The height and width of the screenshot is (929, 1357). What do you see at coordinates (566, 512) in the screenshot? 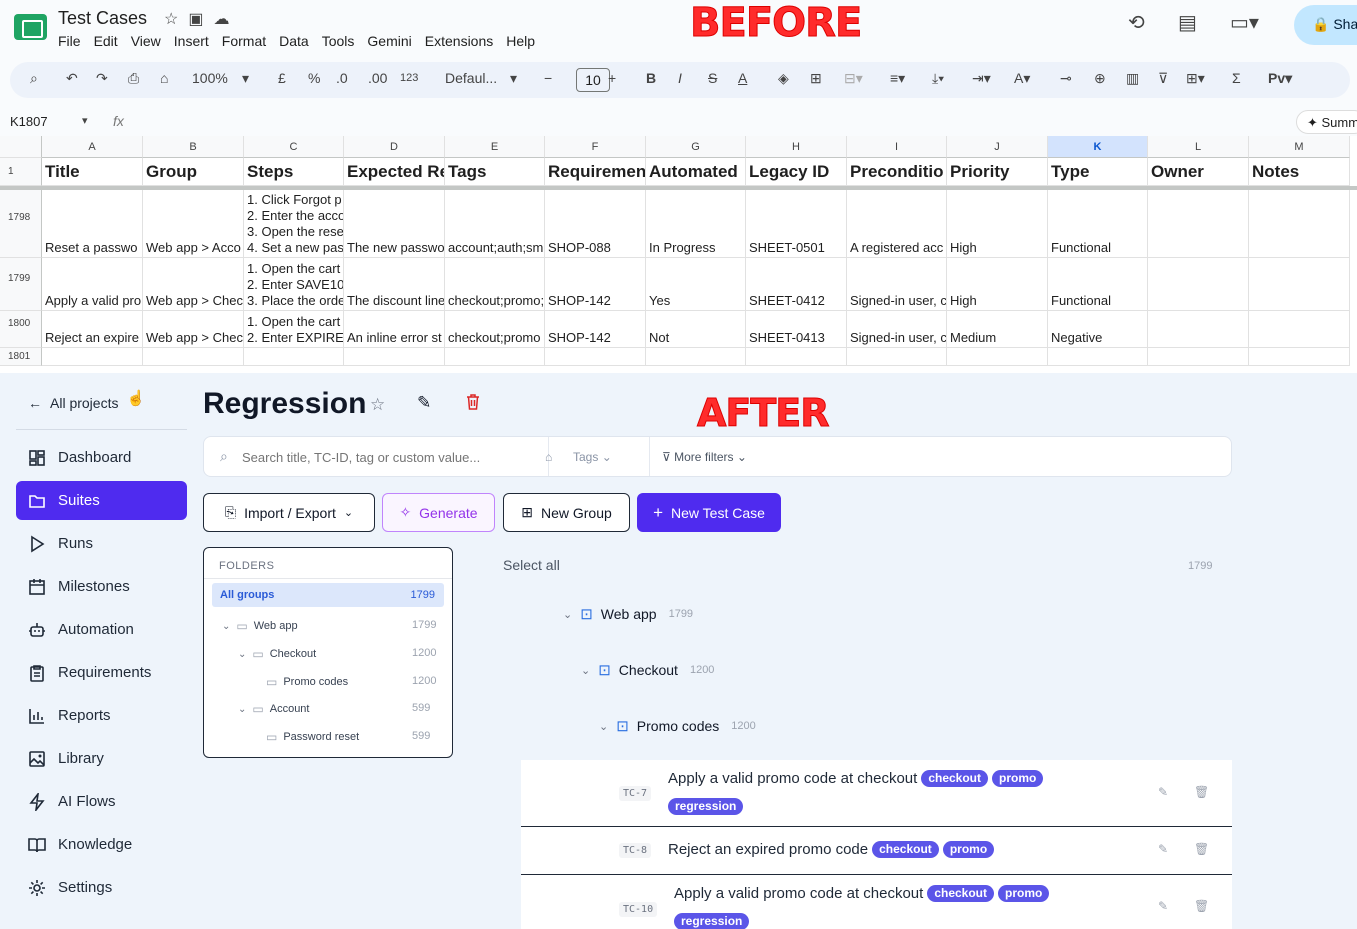
I see `new-group-button: ⊞ New Group` at bounding box center [566, 512].